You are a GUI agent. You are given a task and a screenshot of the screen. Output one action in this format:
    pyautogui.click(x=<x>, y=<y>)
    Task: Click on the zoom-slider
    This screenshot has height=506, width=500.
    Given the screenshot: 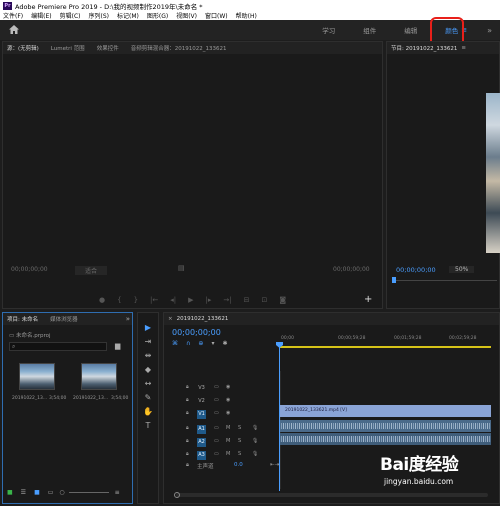 What is the action you would take?
    pyautogui.click(x=88, y=492)
    